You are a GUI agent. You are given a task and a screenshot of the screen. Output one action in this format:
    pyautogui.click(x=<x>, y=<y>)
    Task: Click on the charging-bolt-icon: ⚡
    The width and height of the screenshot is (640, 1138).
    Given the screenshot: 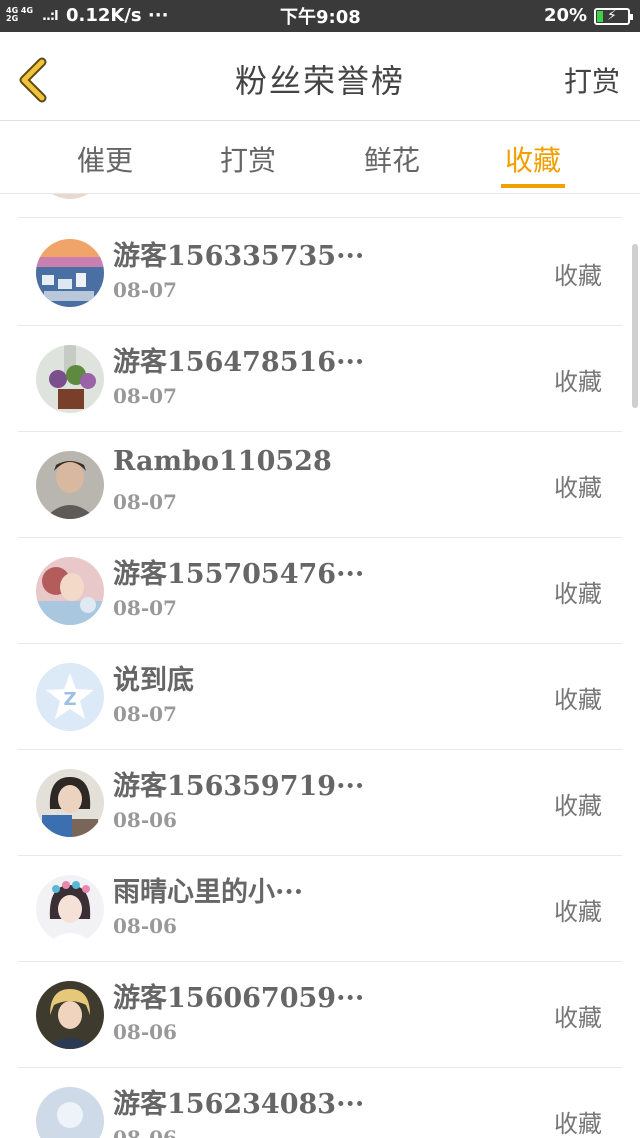 What is the action you would take?
    pyautogui.click(x=612, y=16)
    